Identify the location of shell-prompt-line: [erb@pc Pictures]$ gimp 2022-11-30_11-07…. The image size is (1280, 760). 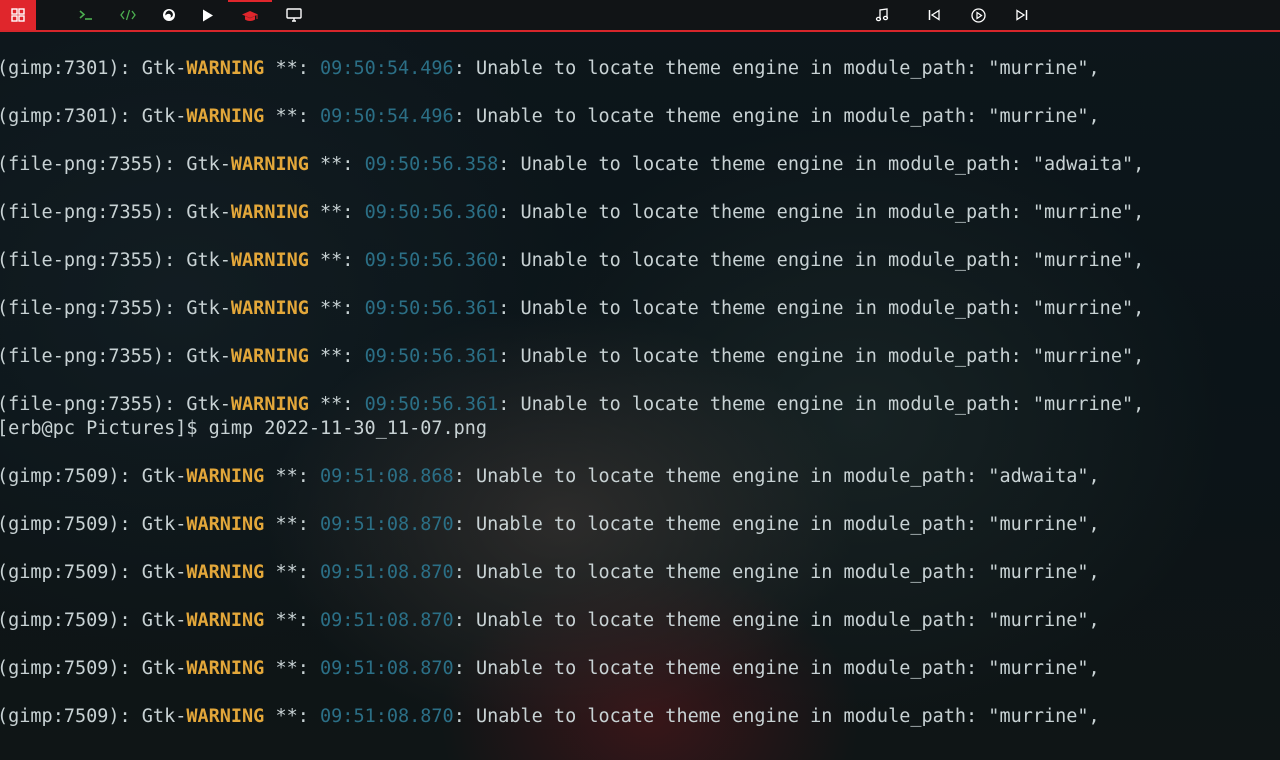
(243, 429).